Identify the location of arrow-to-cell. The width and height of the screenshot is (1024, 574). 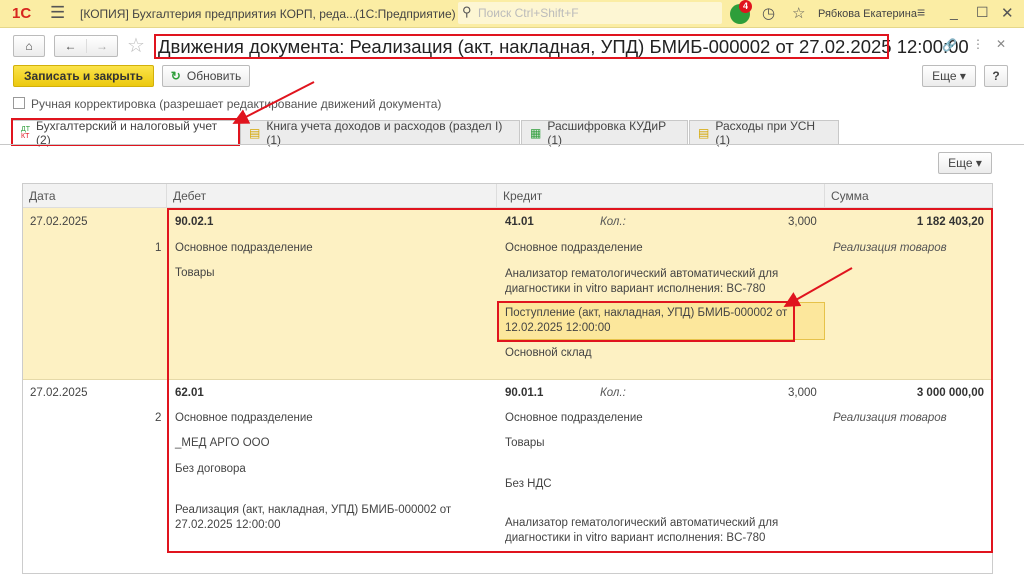
(818, 287).